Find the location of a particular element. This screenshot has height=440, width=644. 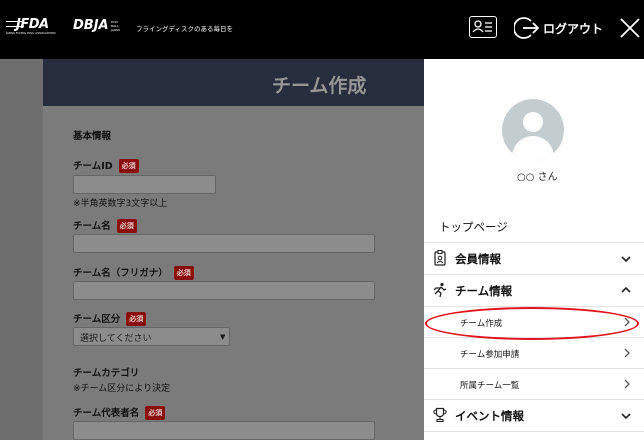

close-icon is located at coordinates (630, 28).